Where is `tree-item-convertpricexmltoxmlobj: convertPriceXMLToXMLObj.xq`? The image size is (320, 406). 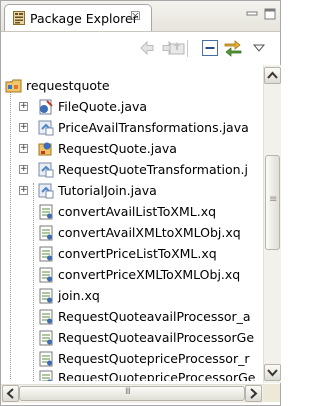
tree-item-convertpricexmltoxmlobj: convertPriceXMLToXMLObj.xq is located at coordinates (138, 274).